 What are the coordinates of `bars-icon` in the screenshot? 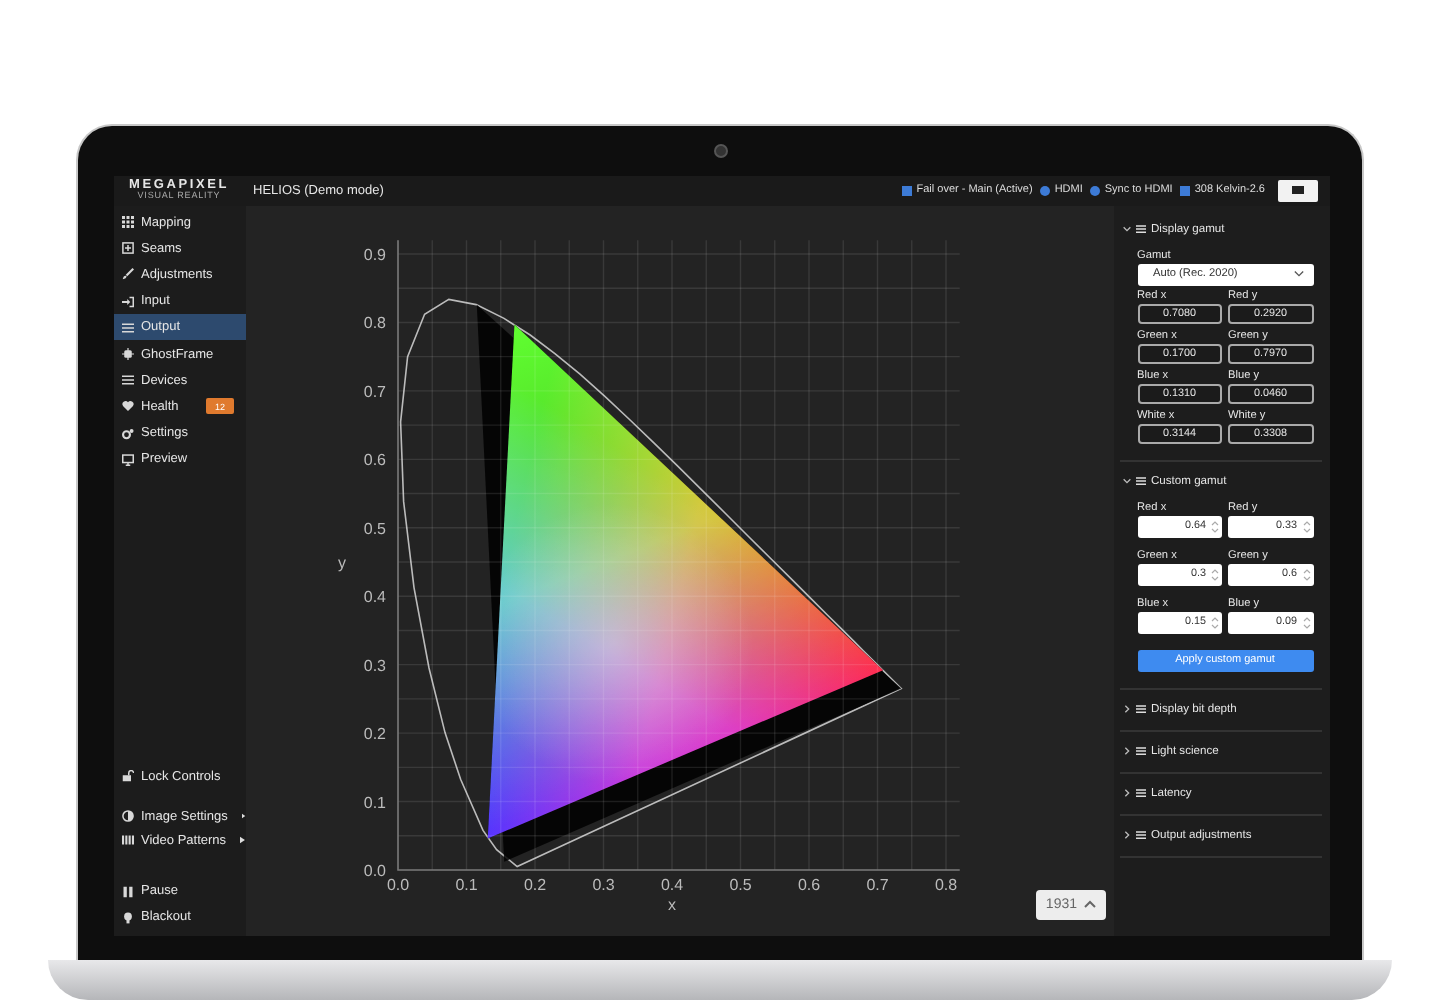 It's located at (127, 840).